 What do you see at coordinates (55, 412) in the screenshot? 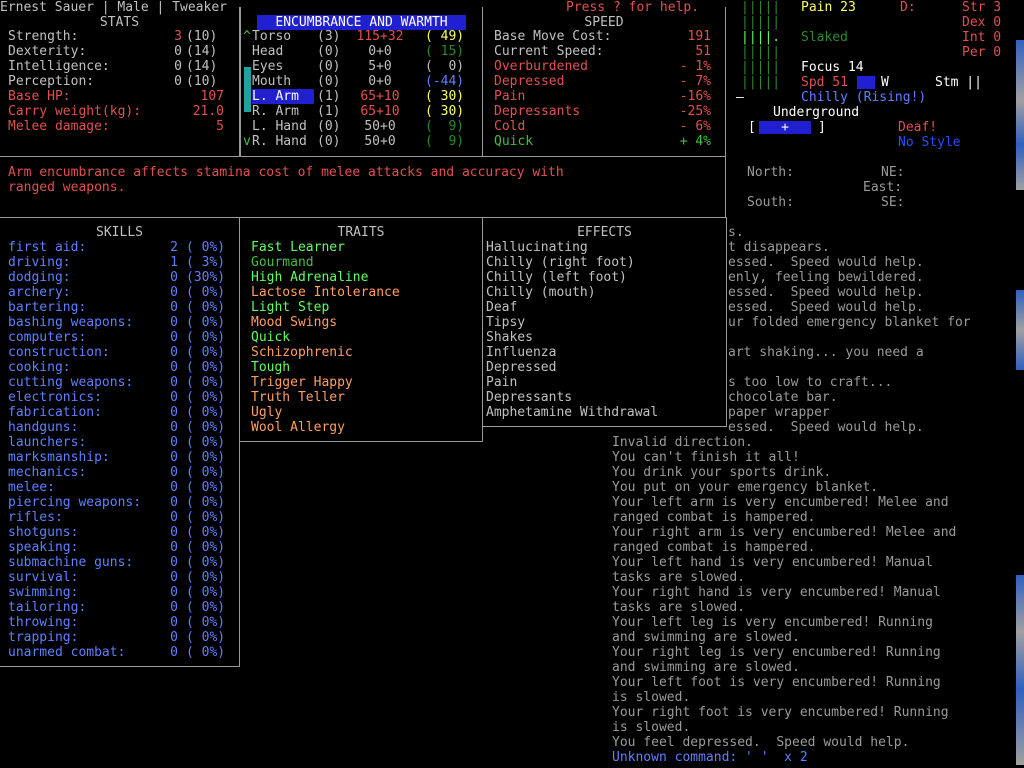
I see `skill-name: fabrication:` at bounding box center [55, 412].